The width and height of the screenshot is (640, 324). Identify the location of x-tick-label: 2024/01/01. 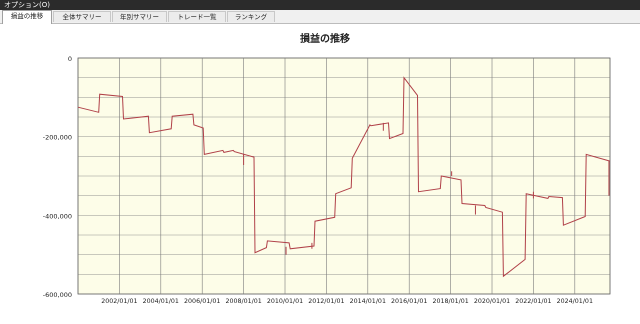
(575, 301).